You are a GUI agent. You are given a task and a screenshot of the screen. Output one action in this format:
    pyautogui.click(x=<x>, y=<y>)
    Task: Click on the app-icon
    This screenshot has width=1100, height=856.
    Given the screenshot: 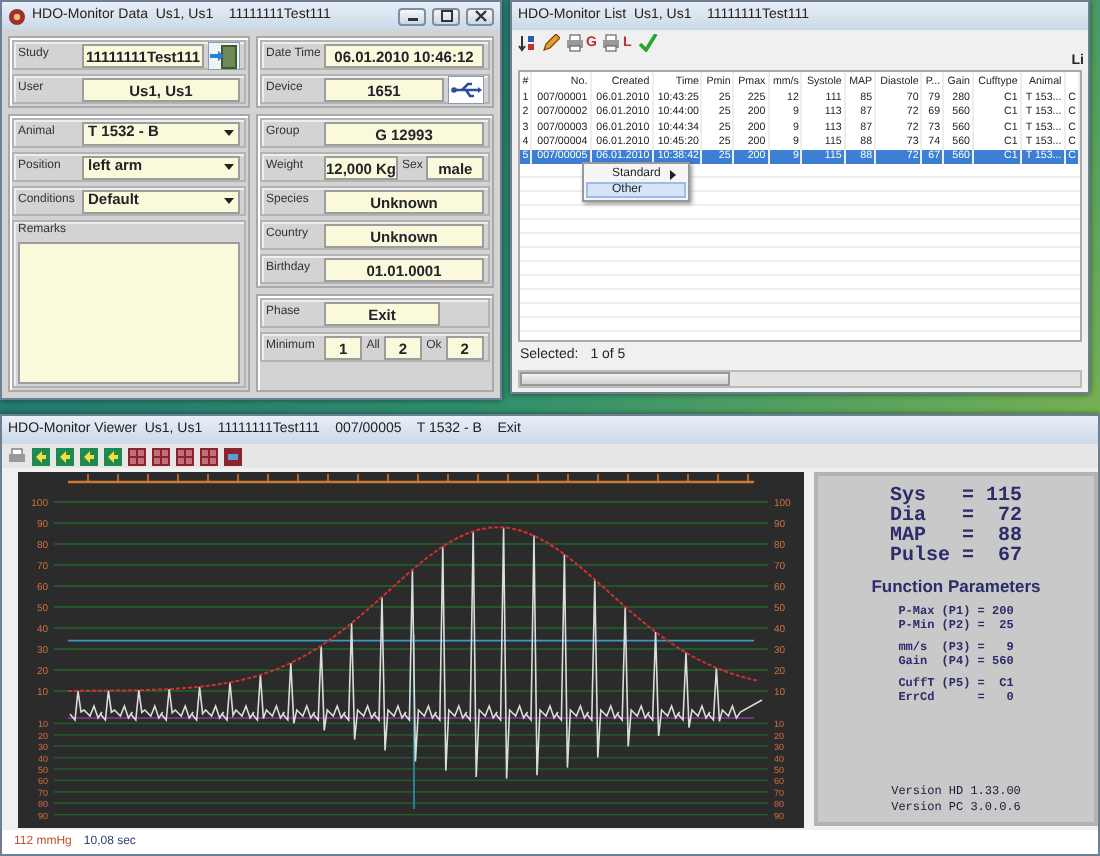 What is the action you would take?
    pyautogui.click(x=17, y=16)
    